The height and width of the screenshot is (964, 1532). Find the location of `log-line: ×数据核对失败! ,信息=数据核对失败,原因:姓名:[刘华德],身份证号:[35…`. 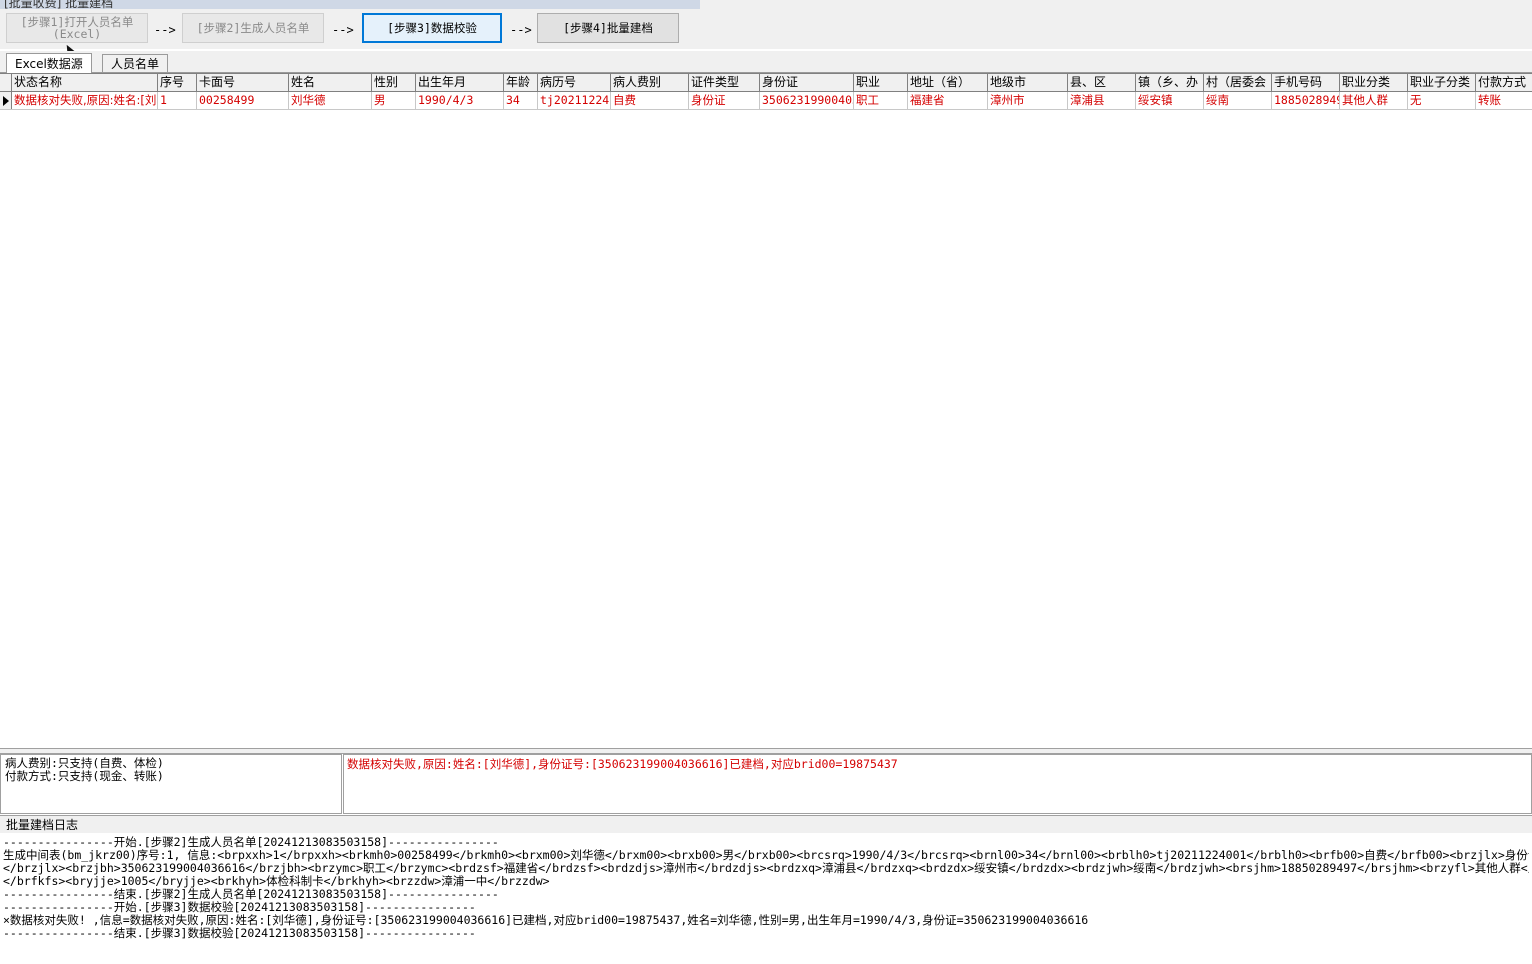

log-line: ×数据核对失败! ,信息=数据核对失败,原因:姓名:[刘华德],身份证号:[35… is located at coordinates (546, 920).